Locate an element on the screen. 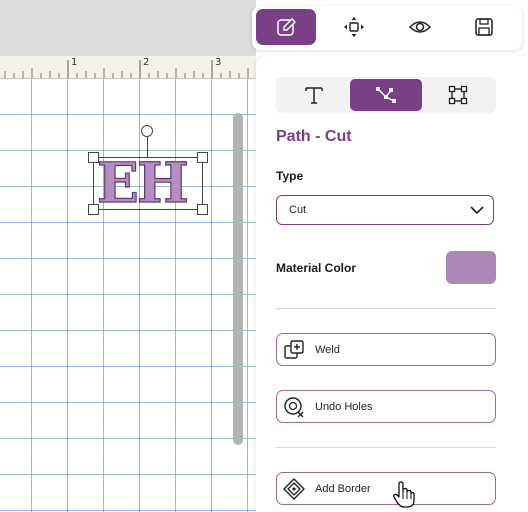 The image size is (528, 512). material-color-label: Material Color is located at coordinates (316, 268).